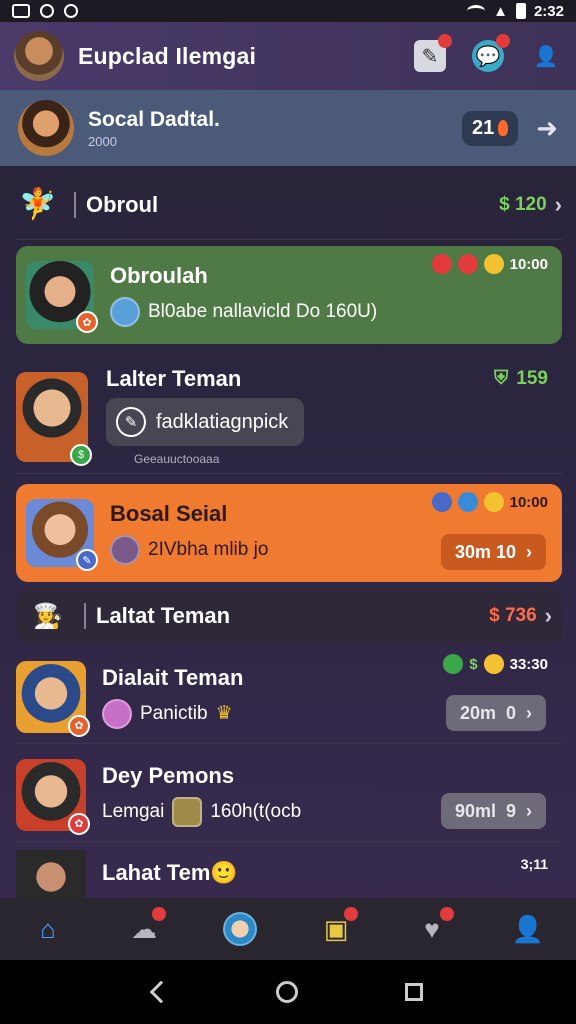 The image size is (576, 1024). Describe the element at coordinates (523, 204) in the screenshot. I see `coin-amount: $ 120` at that location.